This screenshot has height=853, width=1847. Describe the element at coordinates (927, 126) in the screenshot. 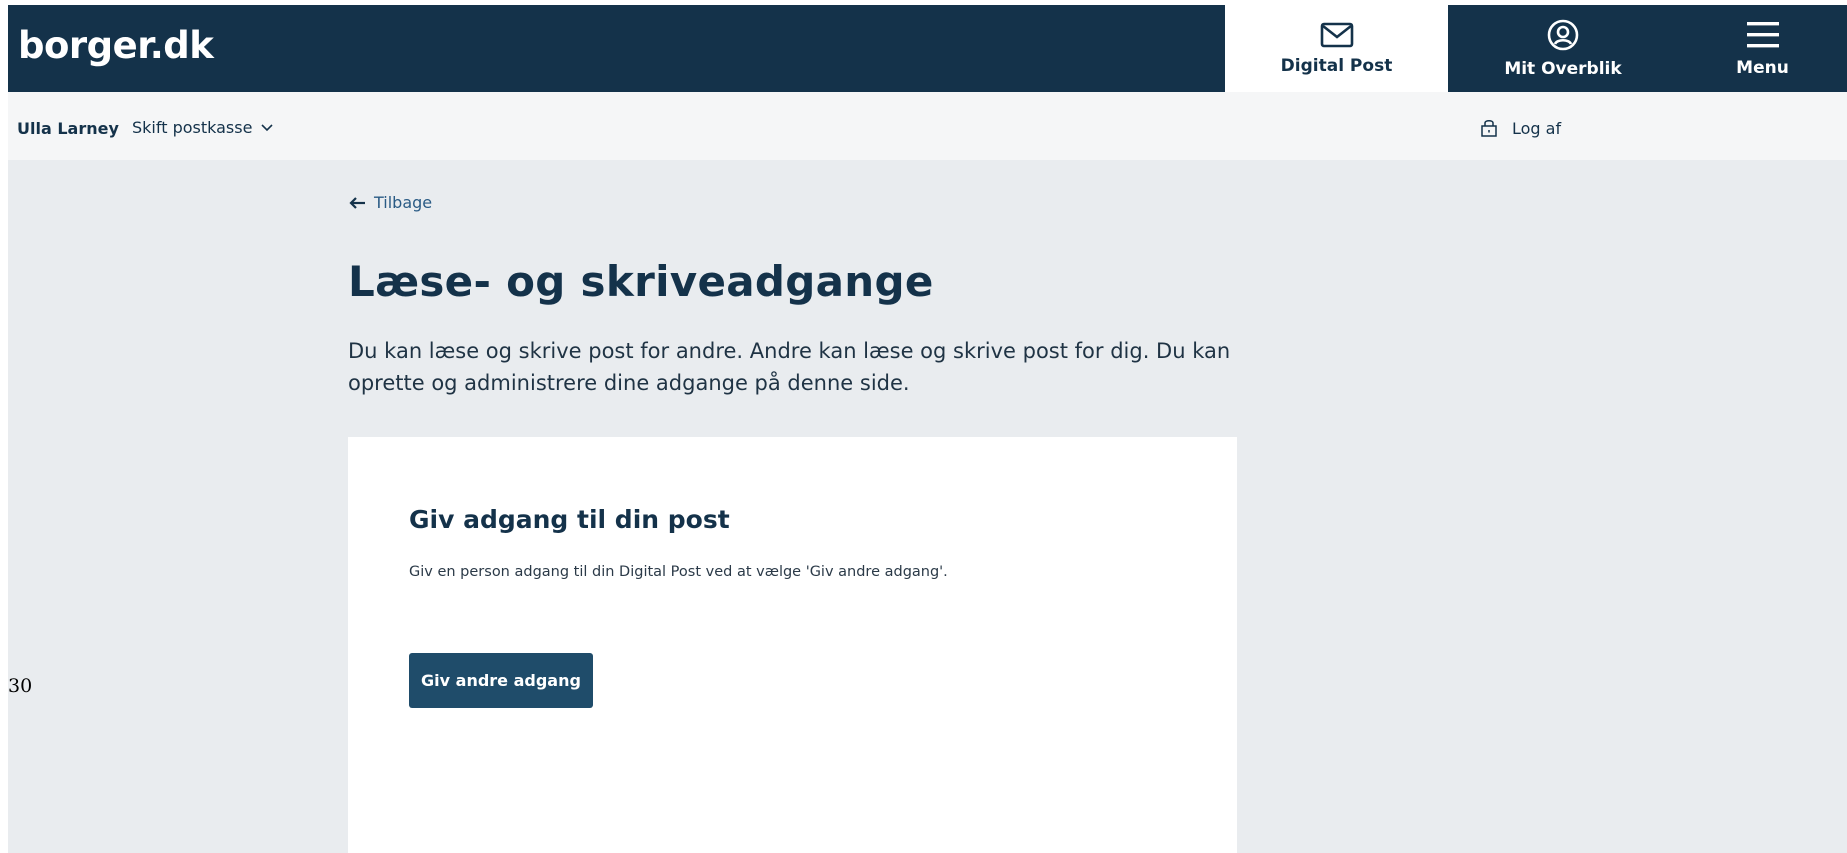

I see `user-bar: Ulla Larney Skift postkasse Log af` at that location.